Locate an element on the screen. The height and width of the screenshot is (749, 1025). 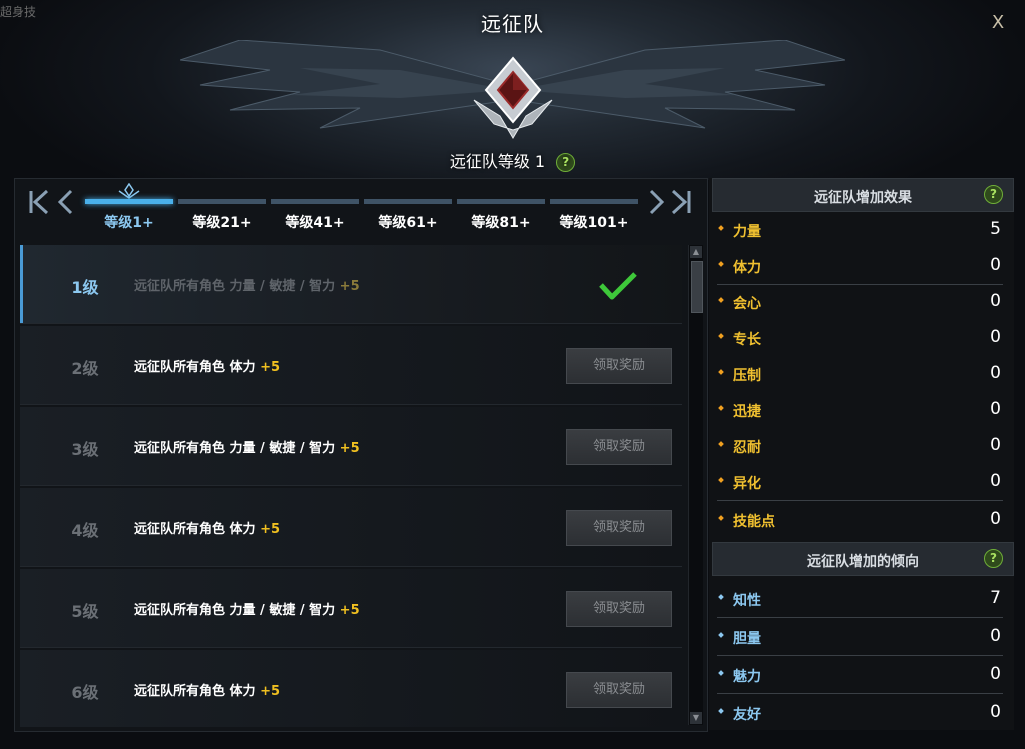
stat-name: 体力 is located at coordinates (747, 268).